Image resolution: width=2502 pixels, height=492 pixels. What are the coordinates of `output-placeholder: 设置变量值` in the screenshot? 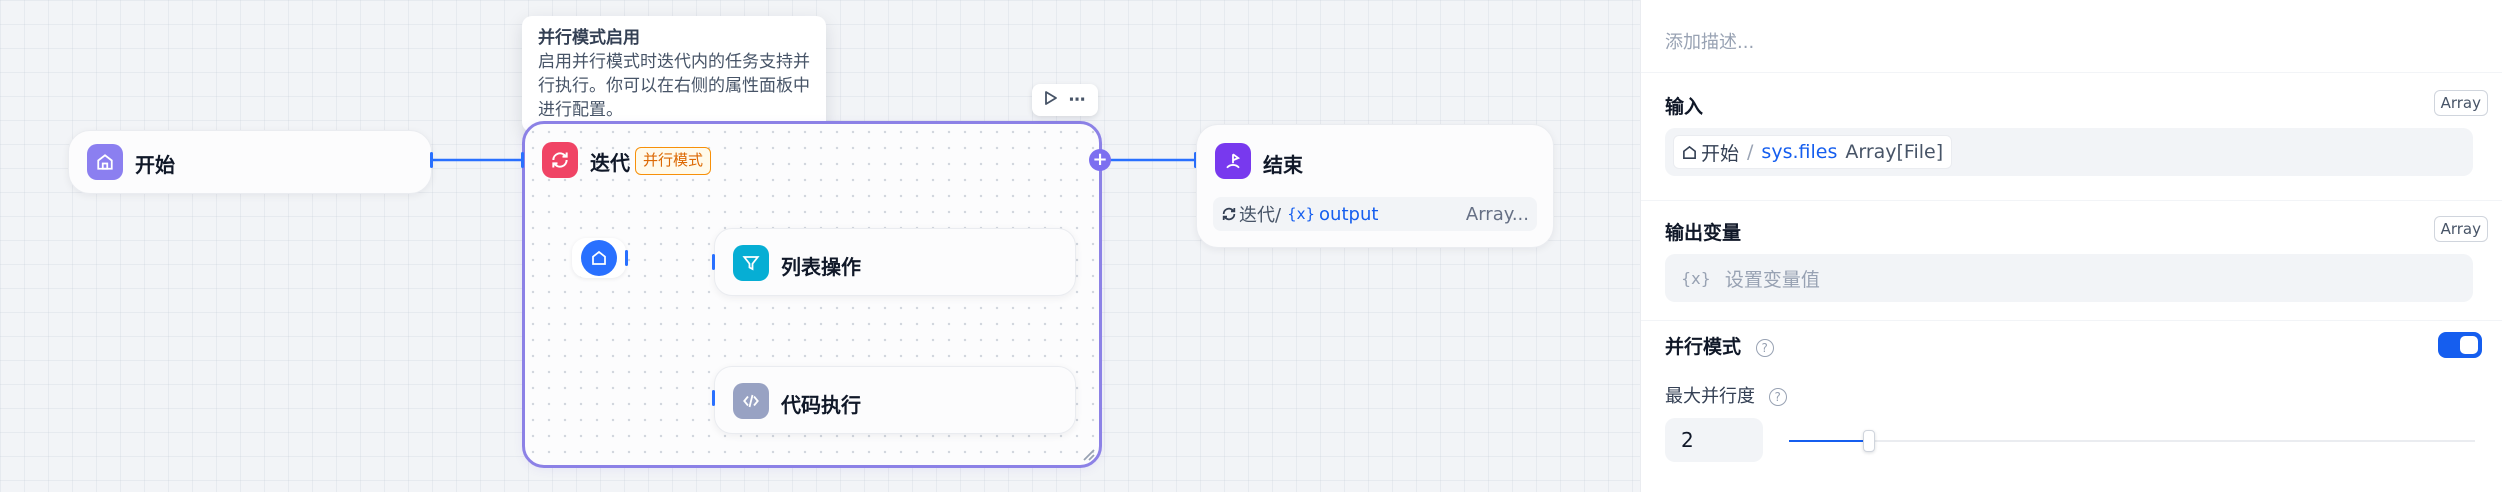 It's located at (1772, 279).